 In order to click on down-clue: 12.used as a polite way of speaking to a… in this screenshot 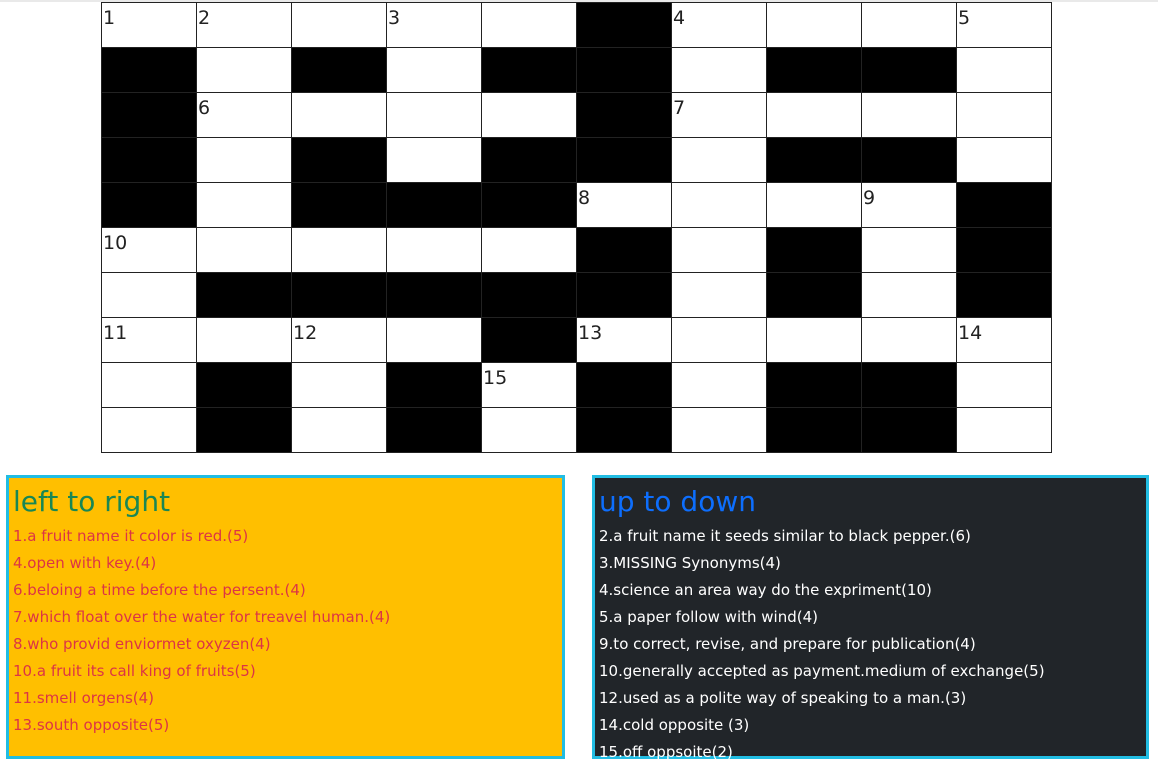, I will do `click(783, 698)`.